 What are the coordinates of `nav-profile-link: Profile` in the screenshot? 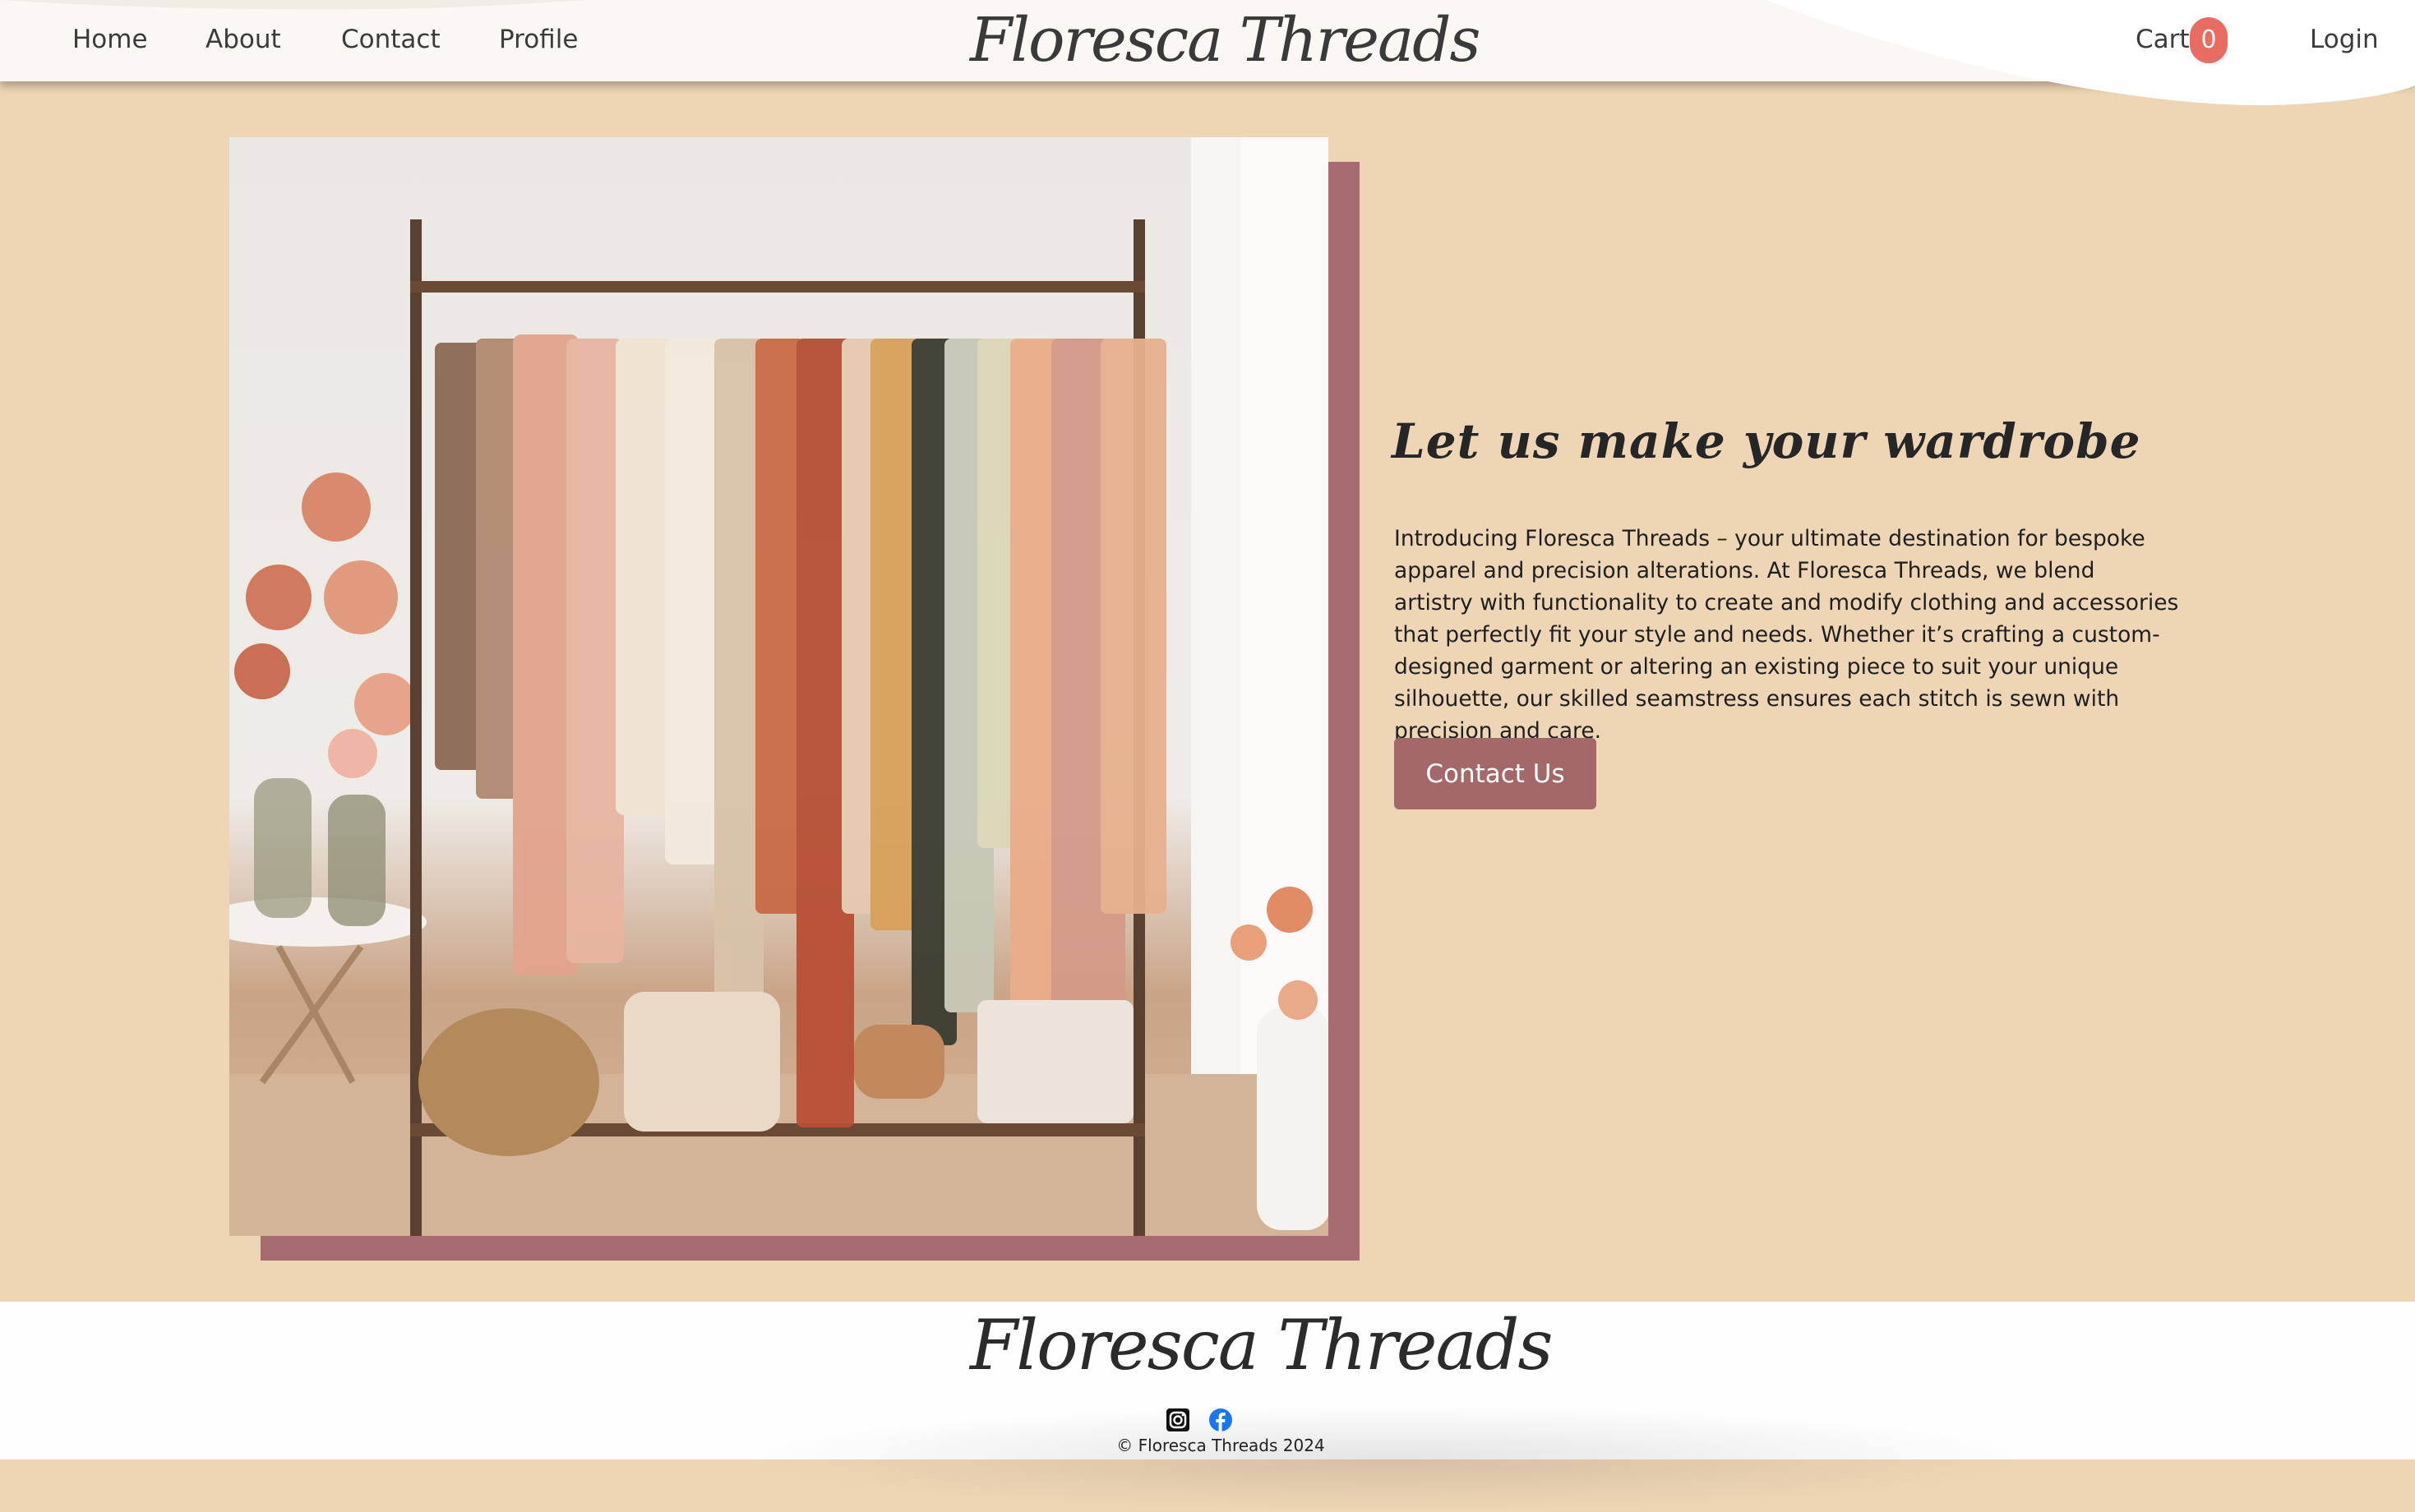 It's located at (538, 39).